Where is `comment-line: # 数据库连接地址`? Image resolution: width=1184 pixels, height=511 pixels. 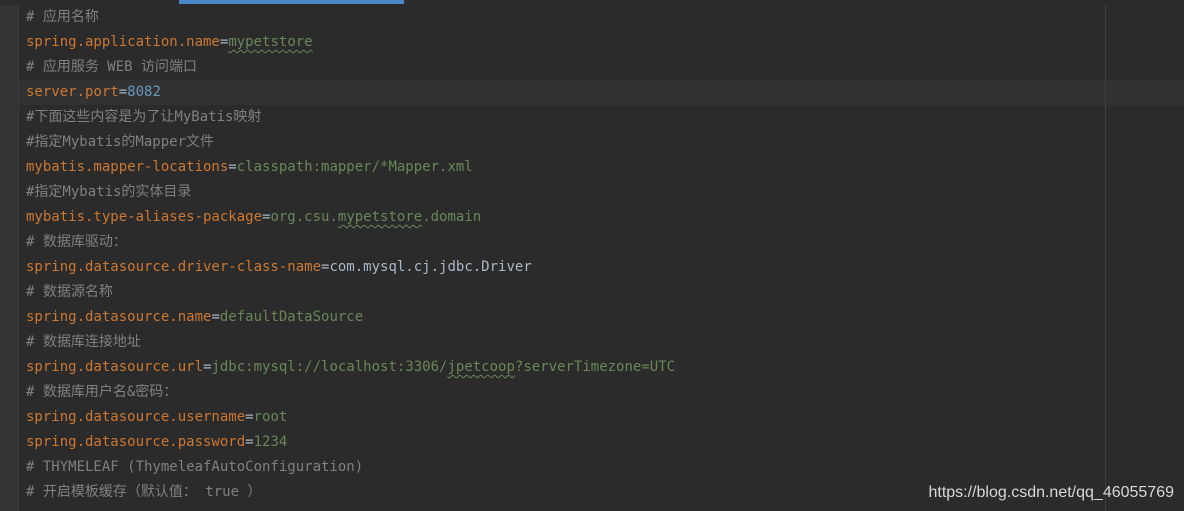
comment-line: # 数据库连接地址 is located at coordinates (350, 342).